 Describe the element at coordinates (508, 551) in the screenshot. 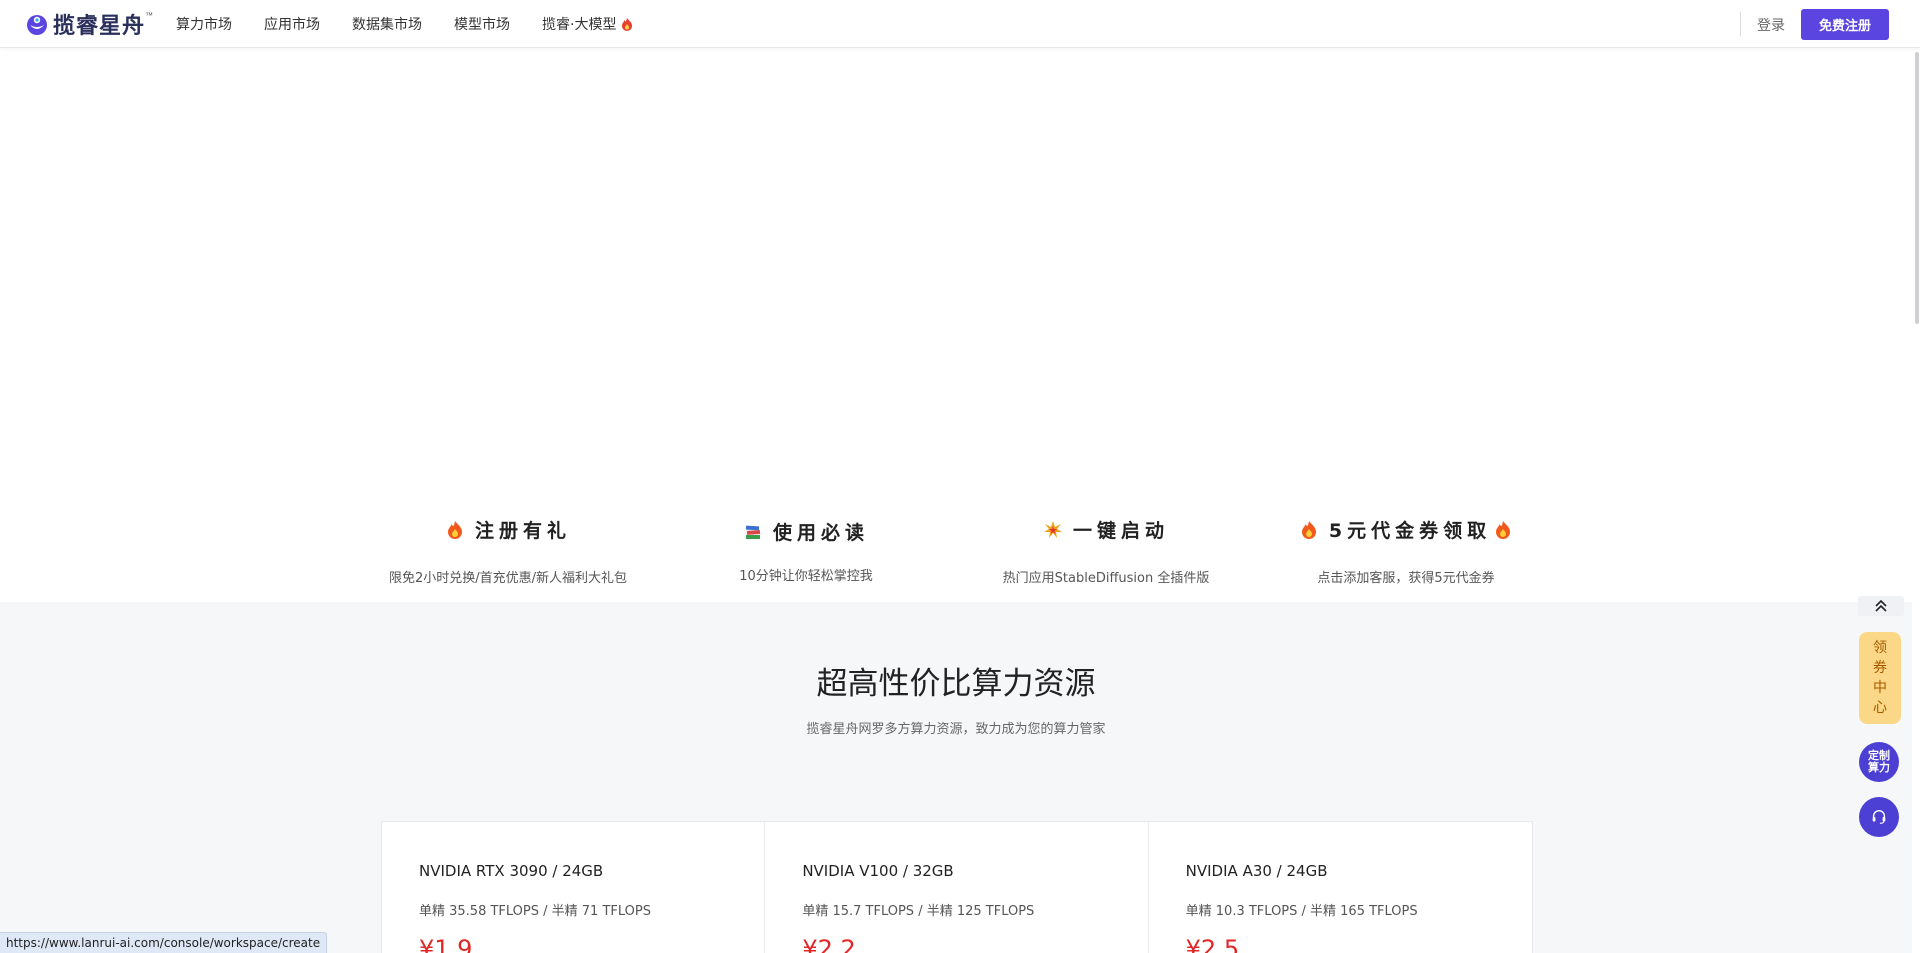

I see `feature-register-gift: 注册有礼 限免2小时兑换/首充优惠/新人福利大礼包` at that location.